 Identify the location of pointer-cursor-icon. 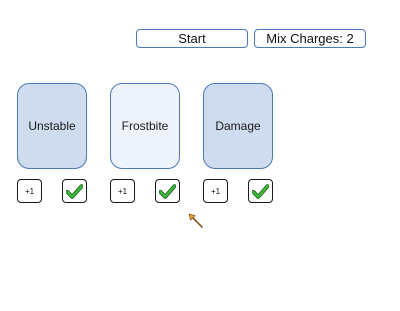
(195, 220).